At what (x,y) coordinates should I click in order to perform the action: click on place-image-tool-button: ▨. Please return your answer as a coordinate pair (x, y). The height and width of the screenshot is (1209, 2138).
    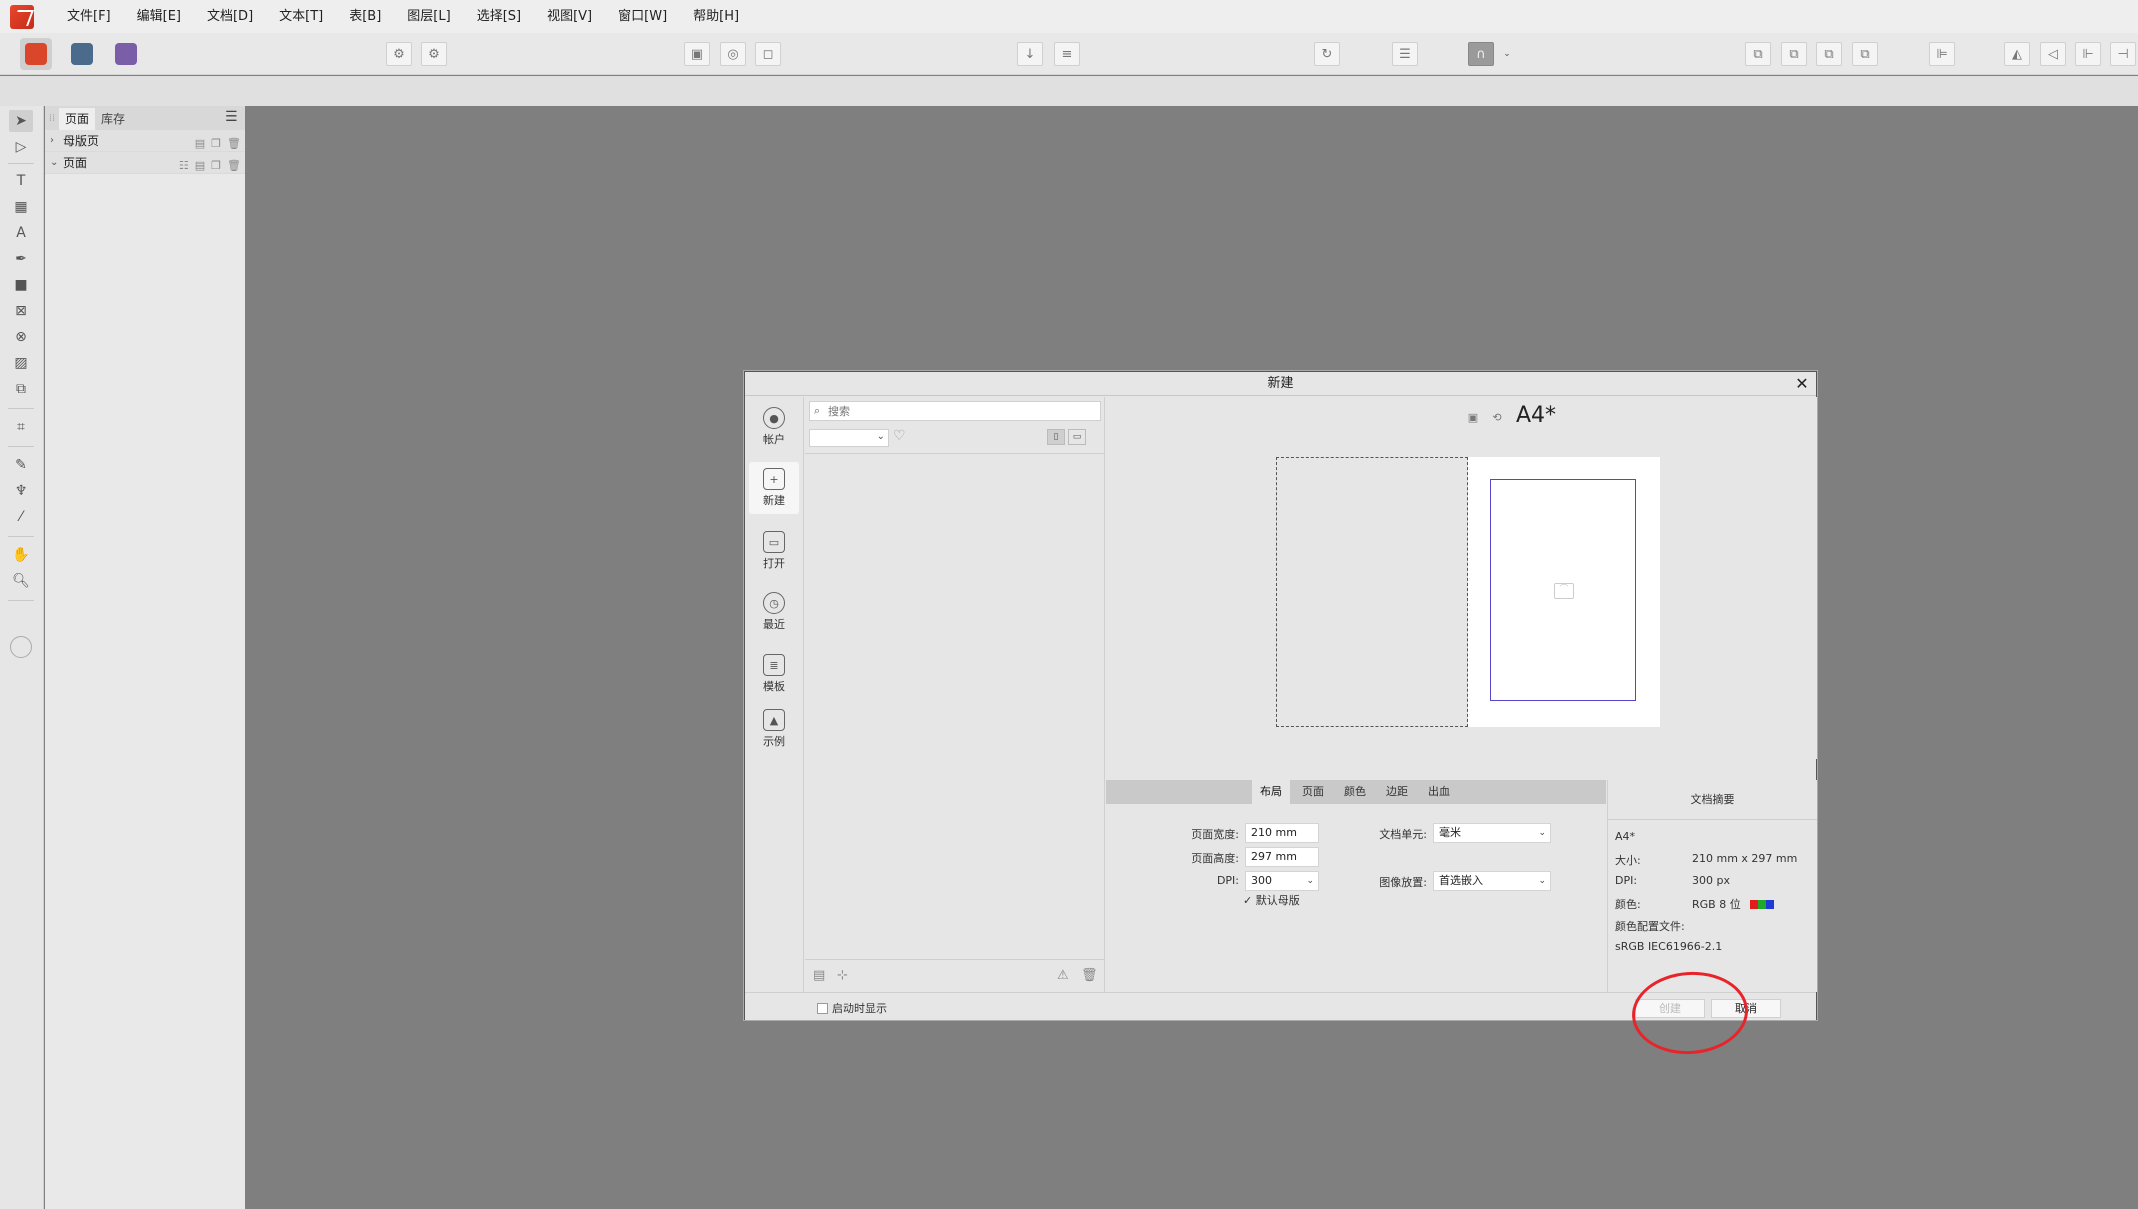
    Looking at the image, I should click on (21, 363).